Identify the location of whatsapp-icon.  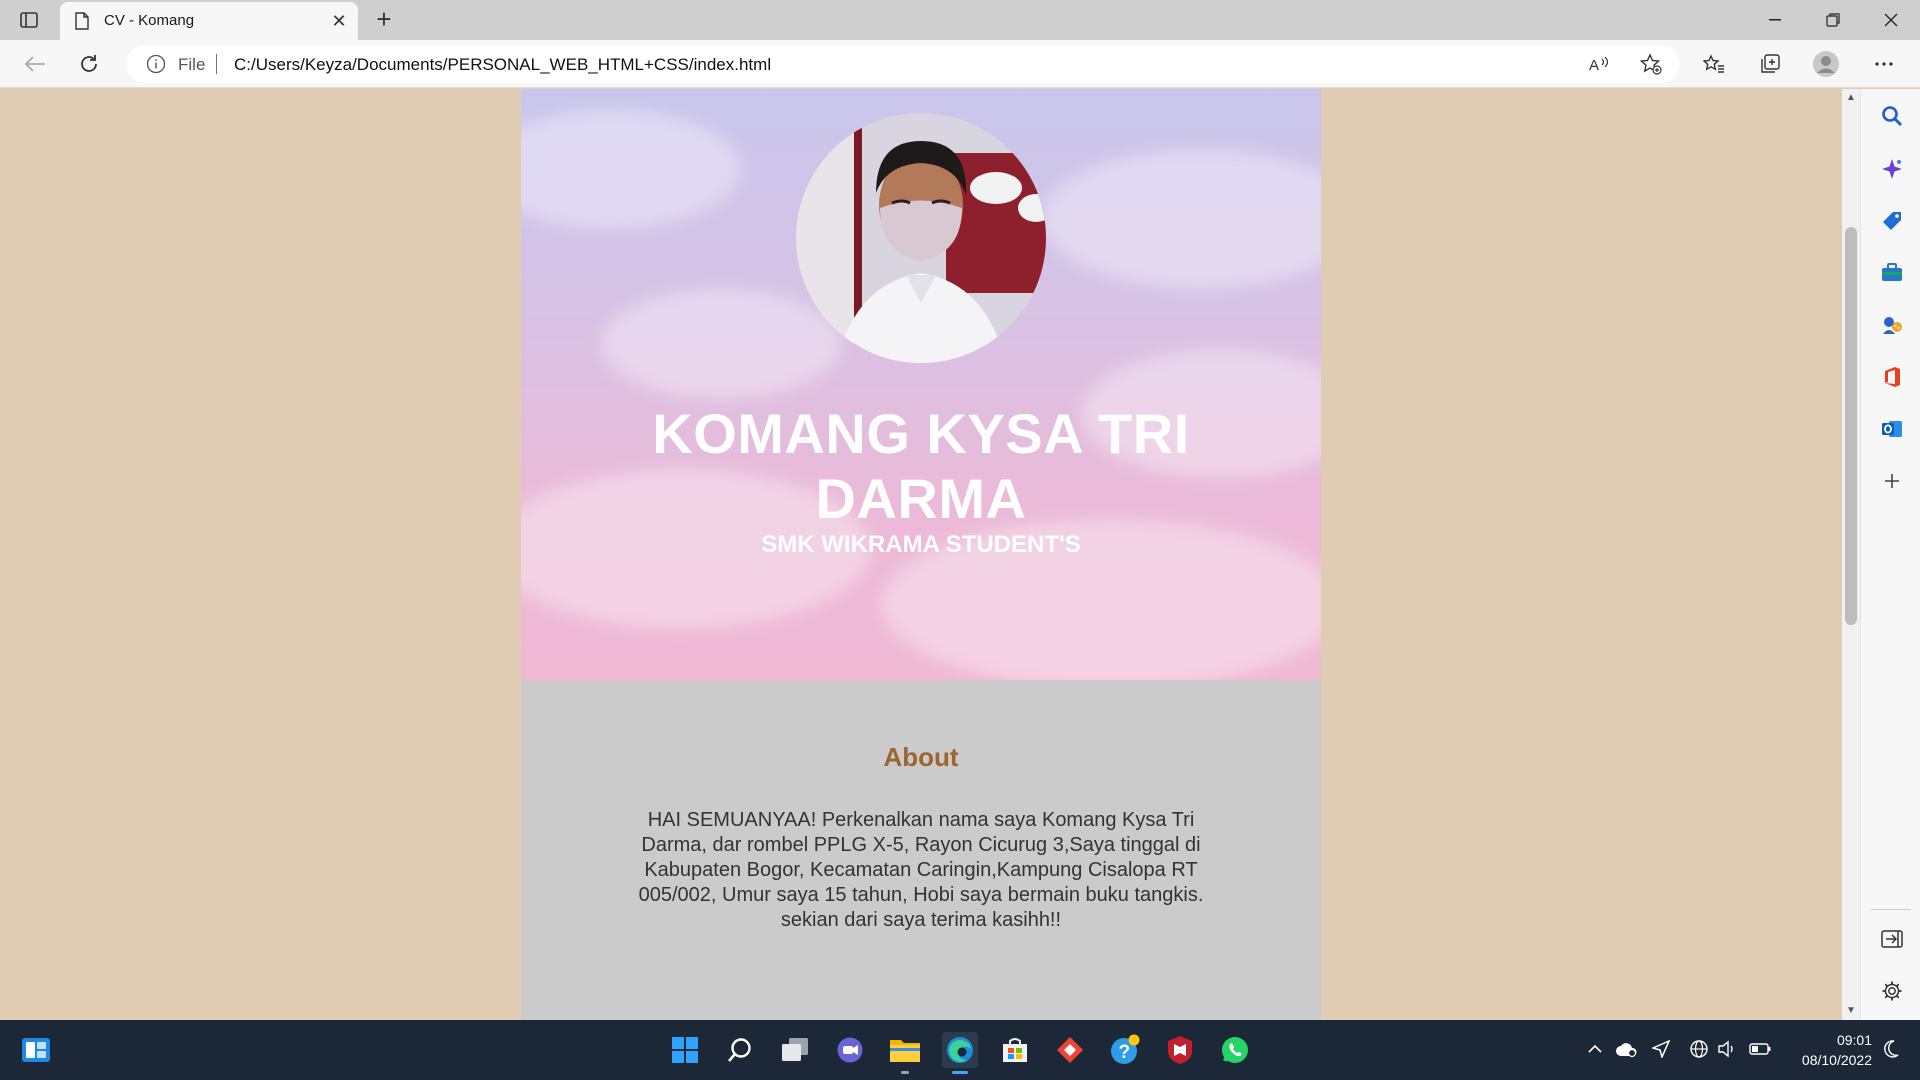
(1235, 1050).